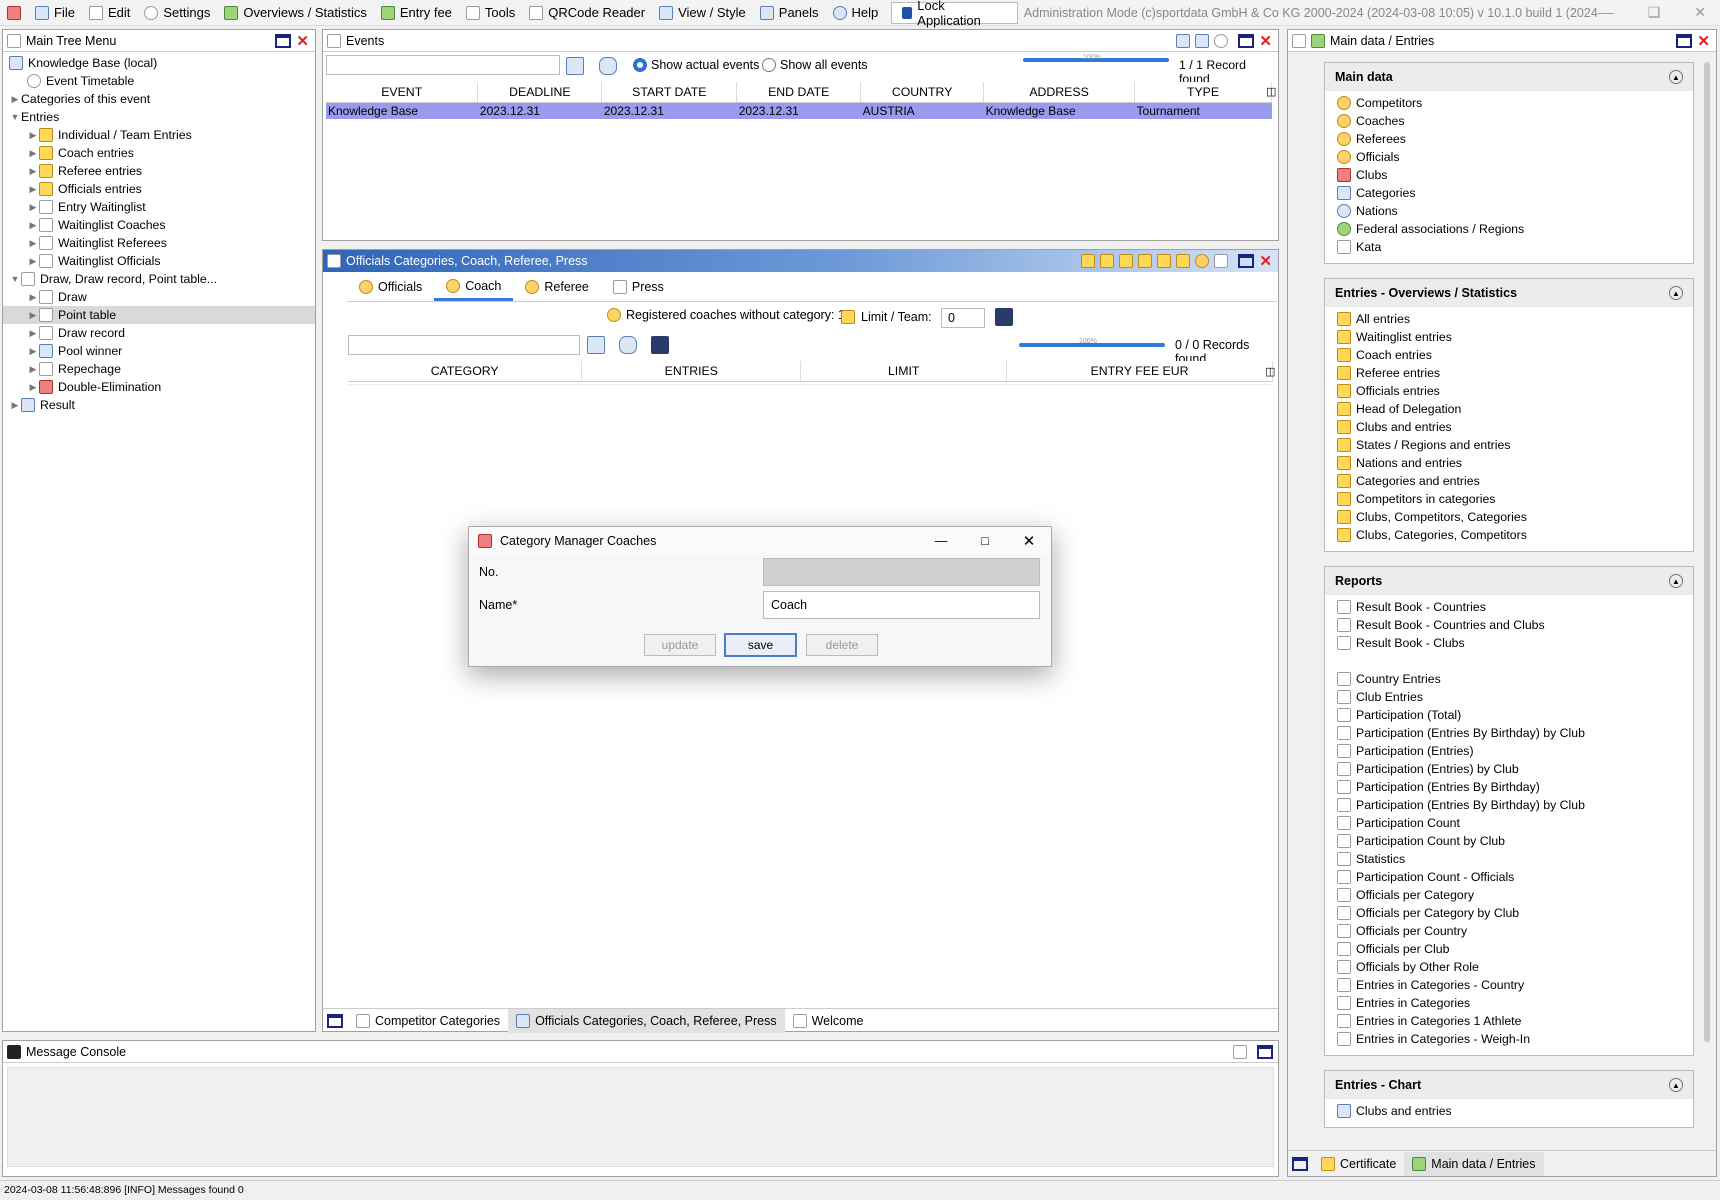 This screenshot has width=1720, height=1200. Describe the element at coordinates (159, 387) in the screenshot. I see `tree-item-double-elimination: ▶ Double-Elimination` at that location.